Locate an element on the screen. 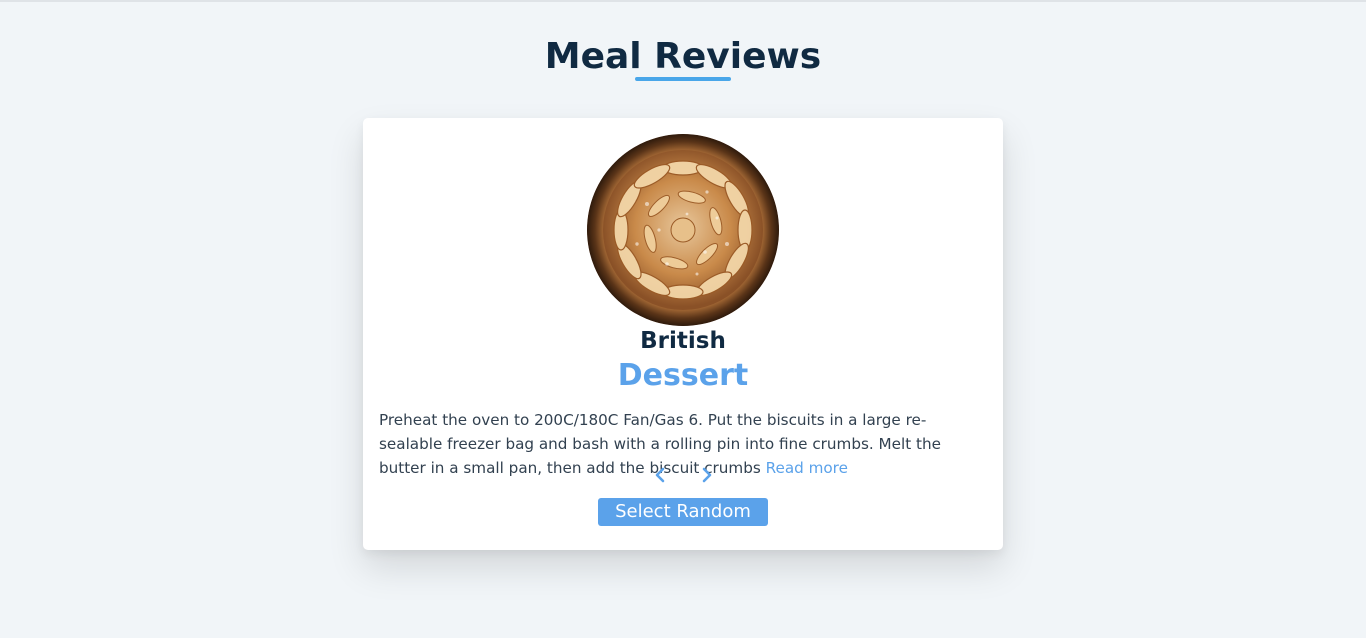 Image resolution: width=1366 pixels, height=638 pixels. chevron-left-icon is located at coordinates (660, 475).